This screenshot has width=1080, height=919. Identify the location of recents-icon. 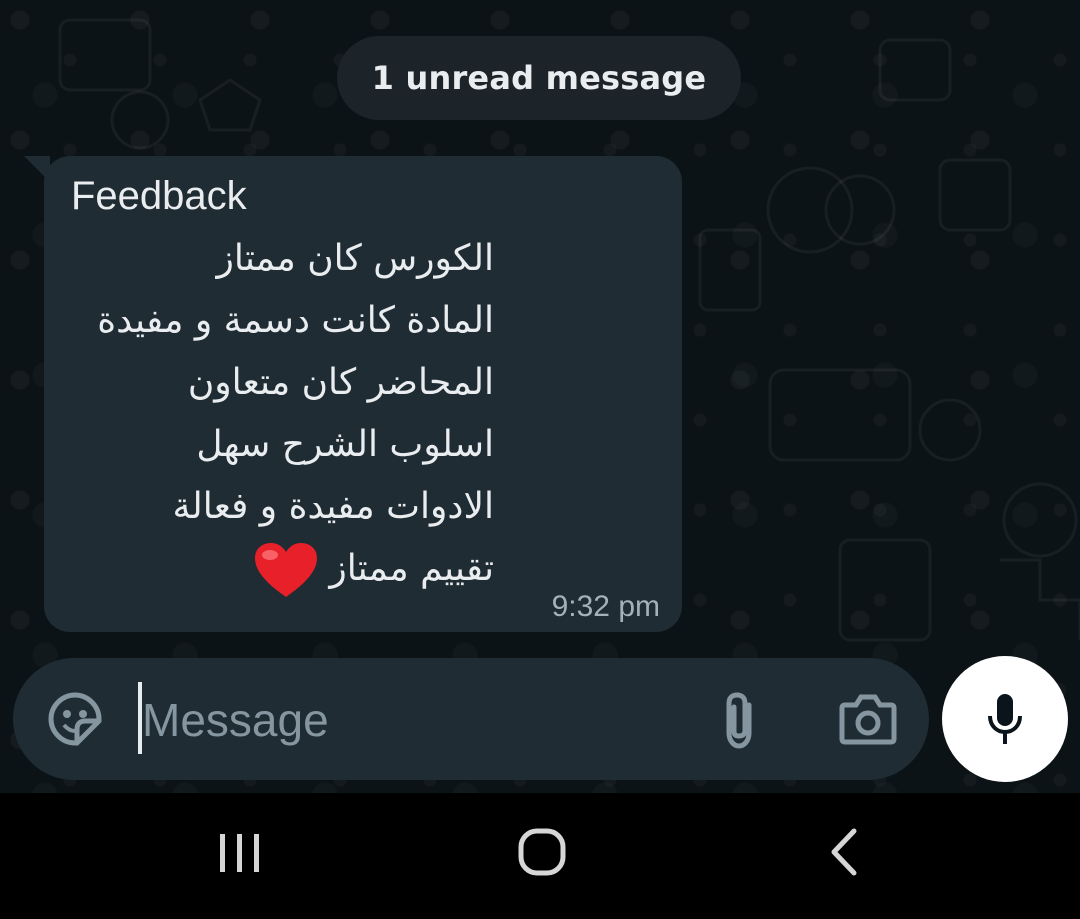
(240, 853).